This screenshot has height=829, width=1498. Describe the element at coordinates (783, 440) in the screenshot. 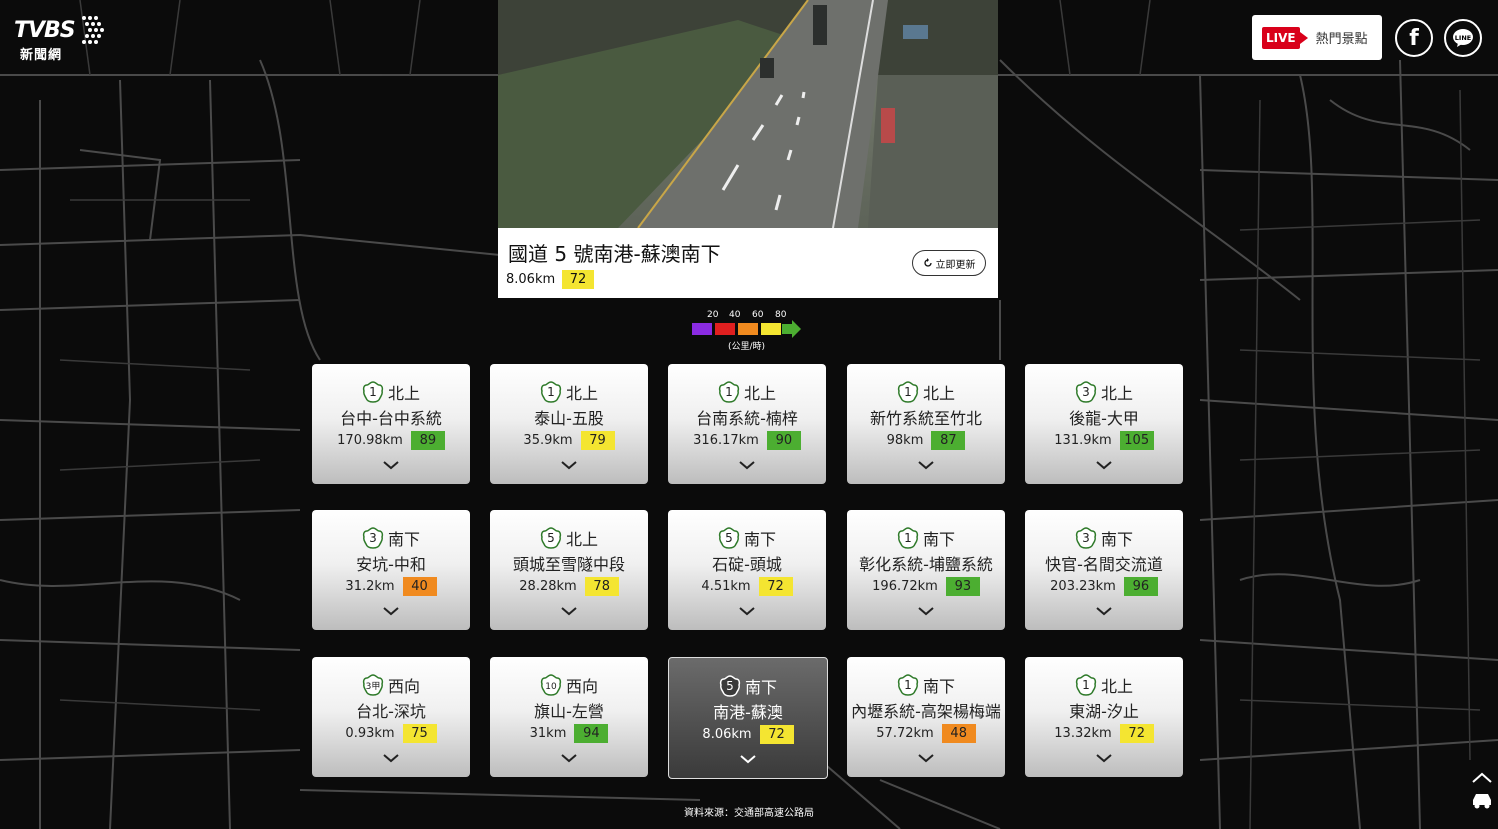

I see `speed-badge: 90` at that location.